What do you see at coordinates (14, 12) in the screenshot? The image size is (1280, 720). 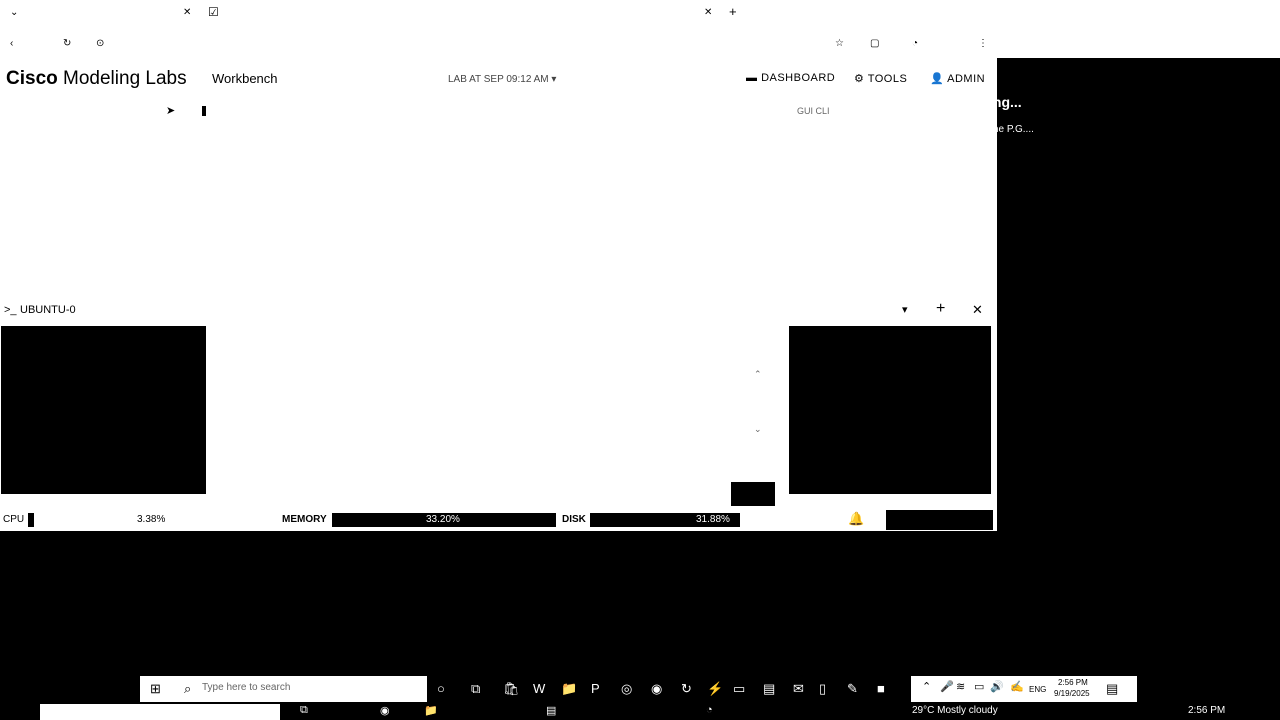 I see `tab-dropdown-icon: ⌄` at bounding box center [14, 12].